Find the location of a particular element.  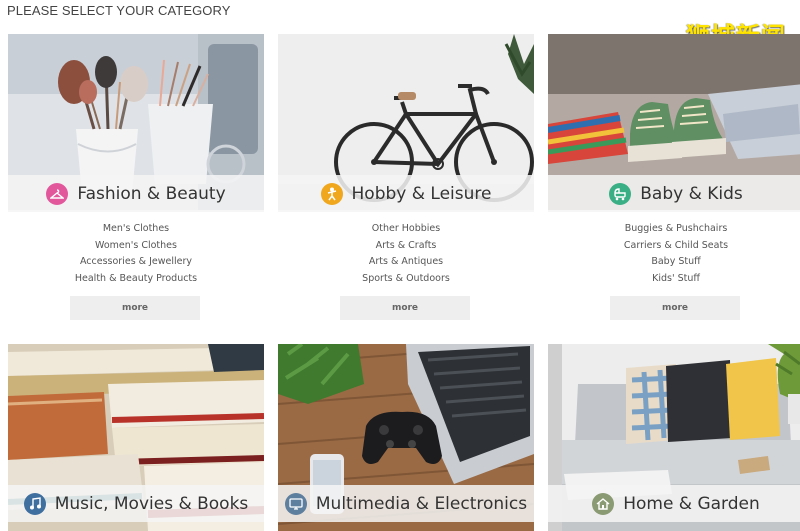

category-banner: Hobby & Leisure is located at coordinates (406, 193).